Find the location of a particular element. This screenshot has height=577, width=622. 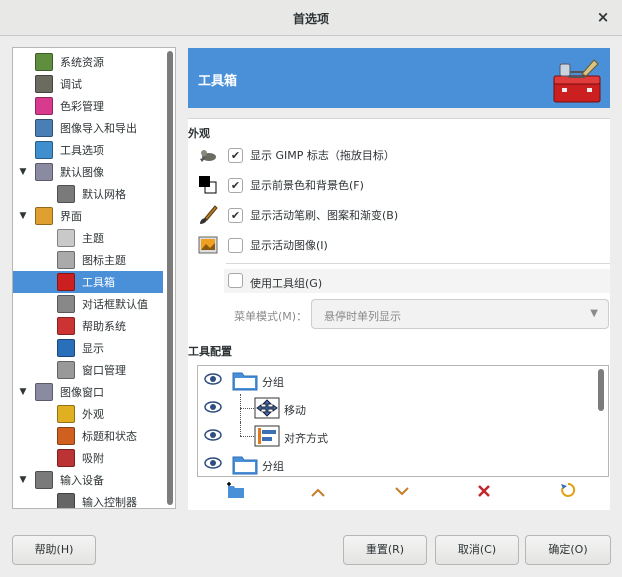

sidebar-item-3: 图像导入和导出 is located at coordinates (88, 128).